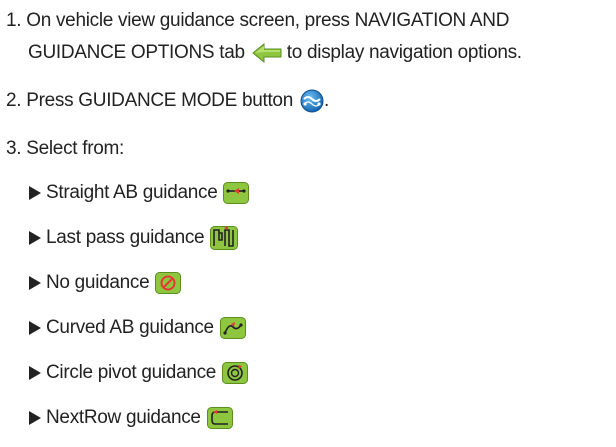 Image resolution: width=616 pixels, height=447 pixels. Describe the element at coordinates (132, 192) in the screenshot. I see `option-label: Straight AB guidance` at that location.